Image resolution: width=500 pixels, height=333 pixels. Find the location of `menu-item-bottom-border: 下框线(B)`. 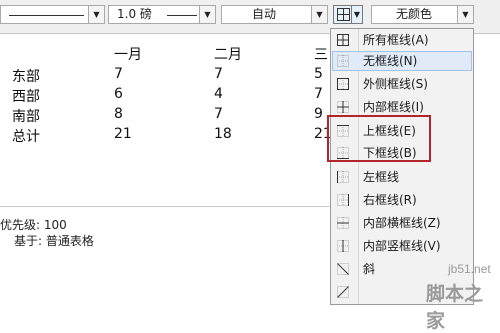

menu-item-bottom-border: 下框线(B) is located at coordinates (402, 153).